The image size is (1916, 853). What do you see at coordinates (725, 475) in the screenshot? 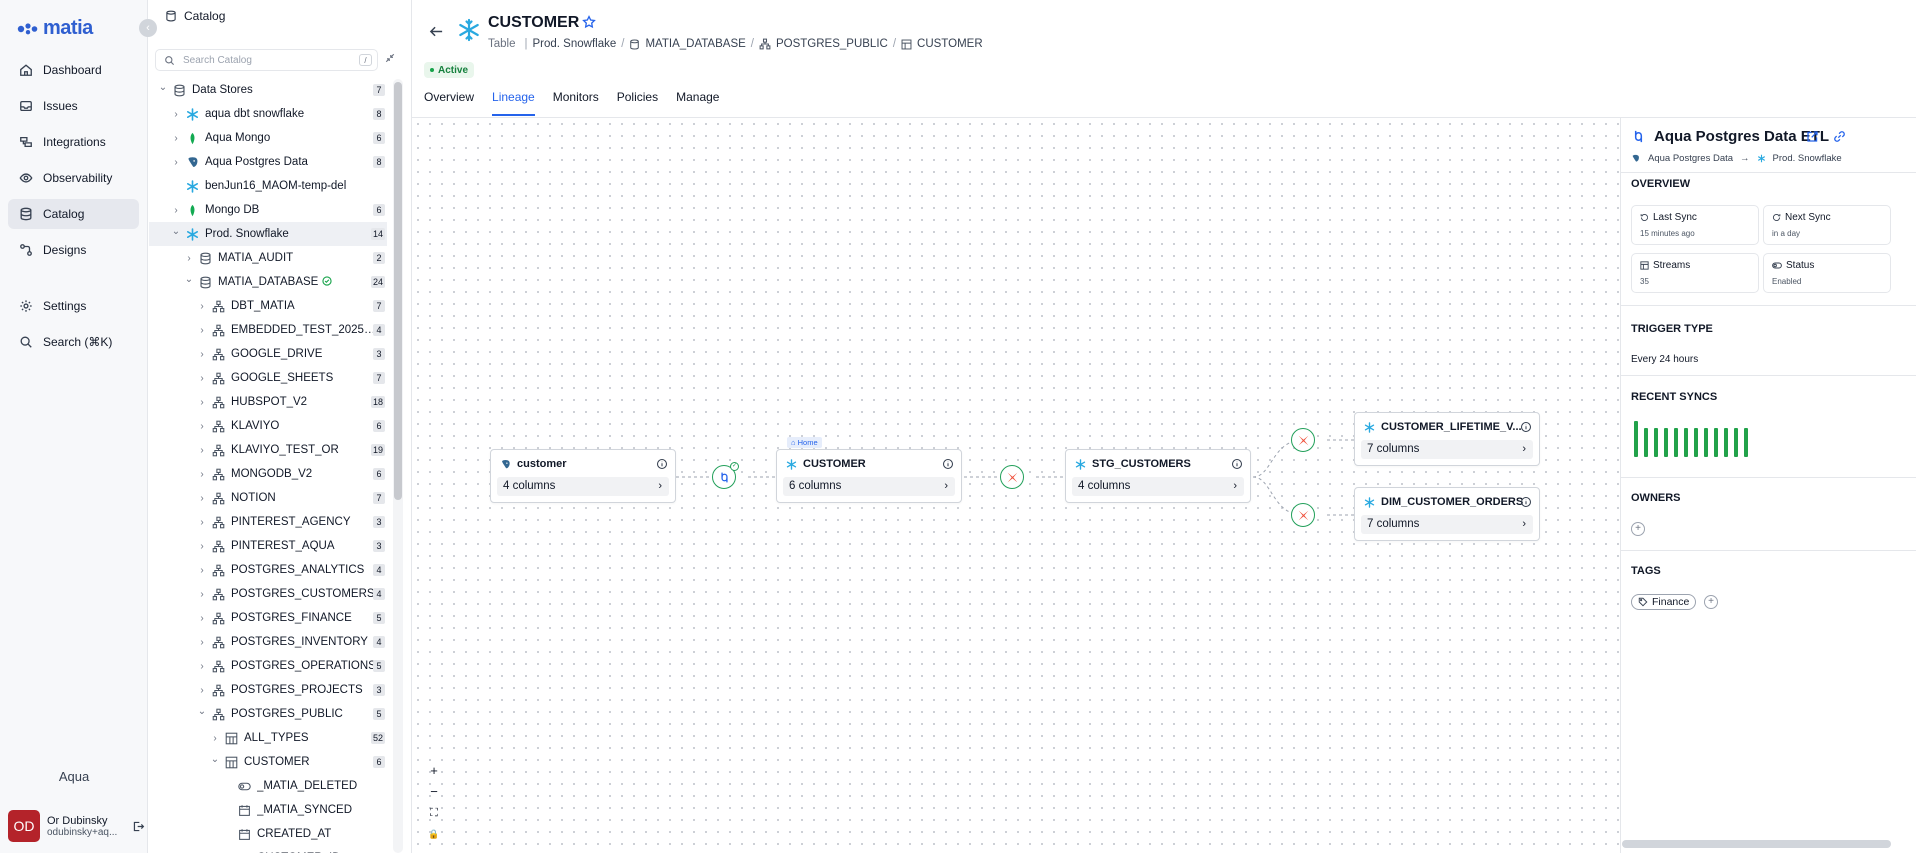
I see `etl-sync-node: ✓` at bounding box center [725, 475].